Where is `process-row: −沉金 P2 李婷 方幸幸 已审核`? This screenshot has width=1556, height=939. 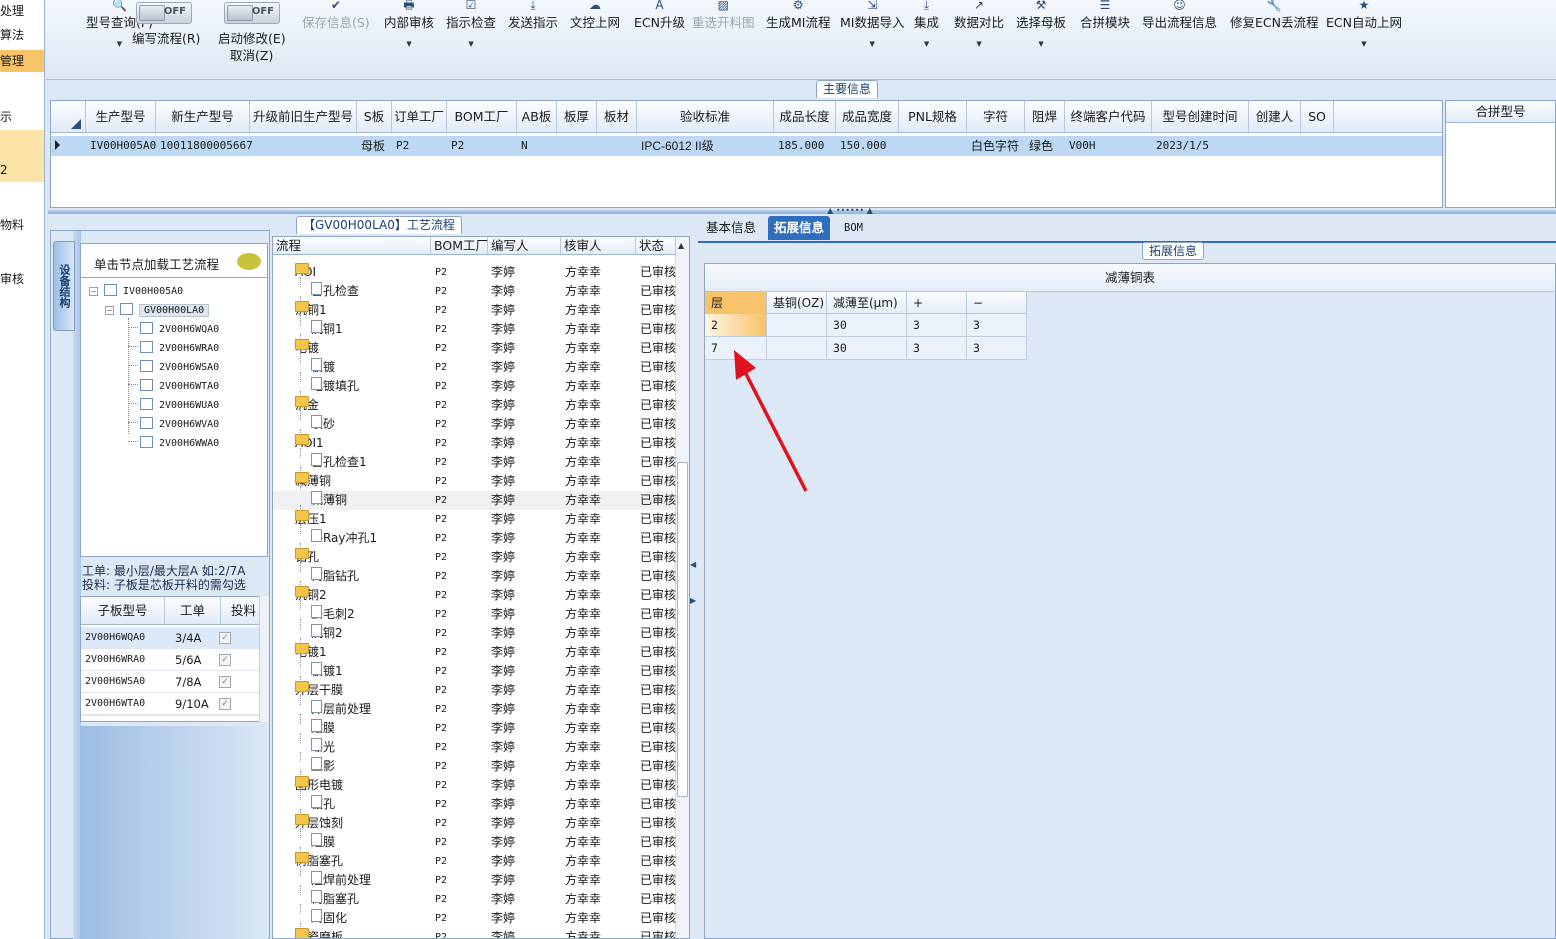 process-row: −沉金 P2 李婷 方幸幸 已审核 is located at coordinates (474, 405).